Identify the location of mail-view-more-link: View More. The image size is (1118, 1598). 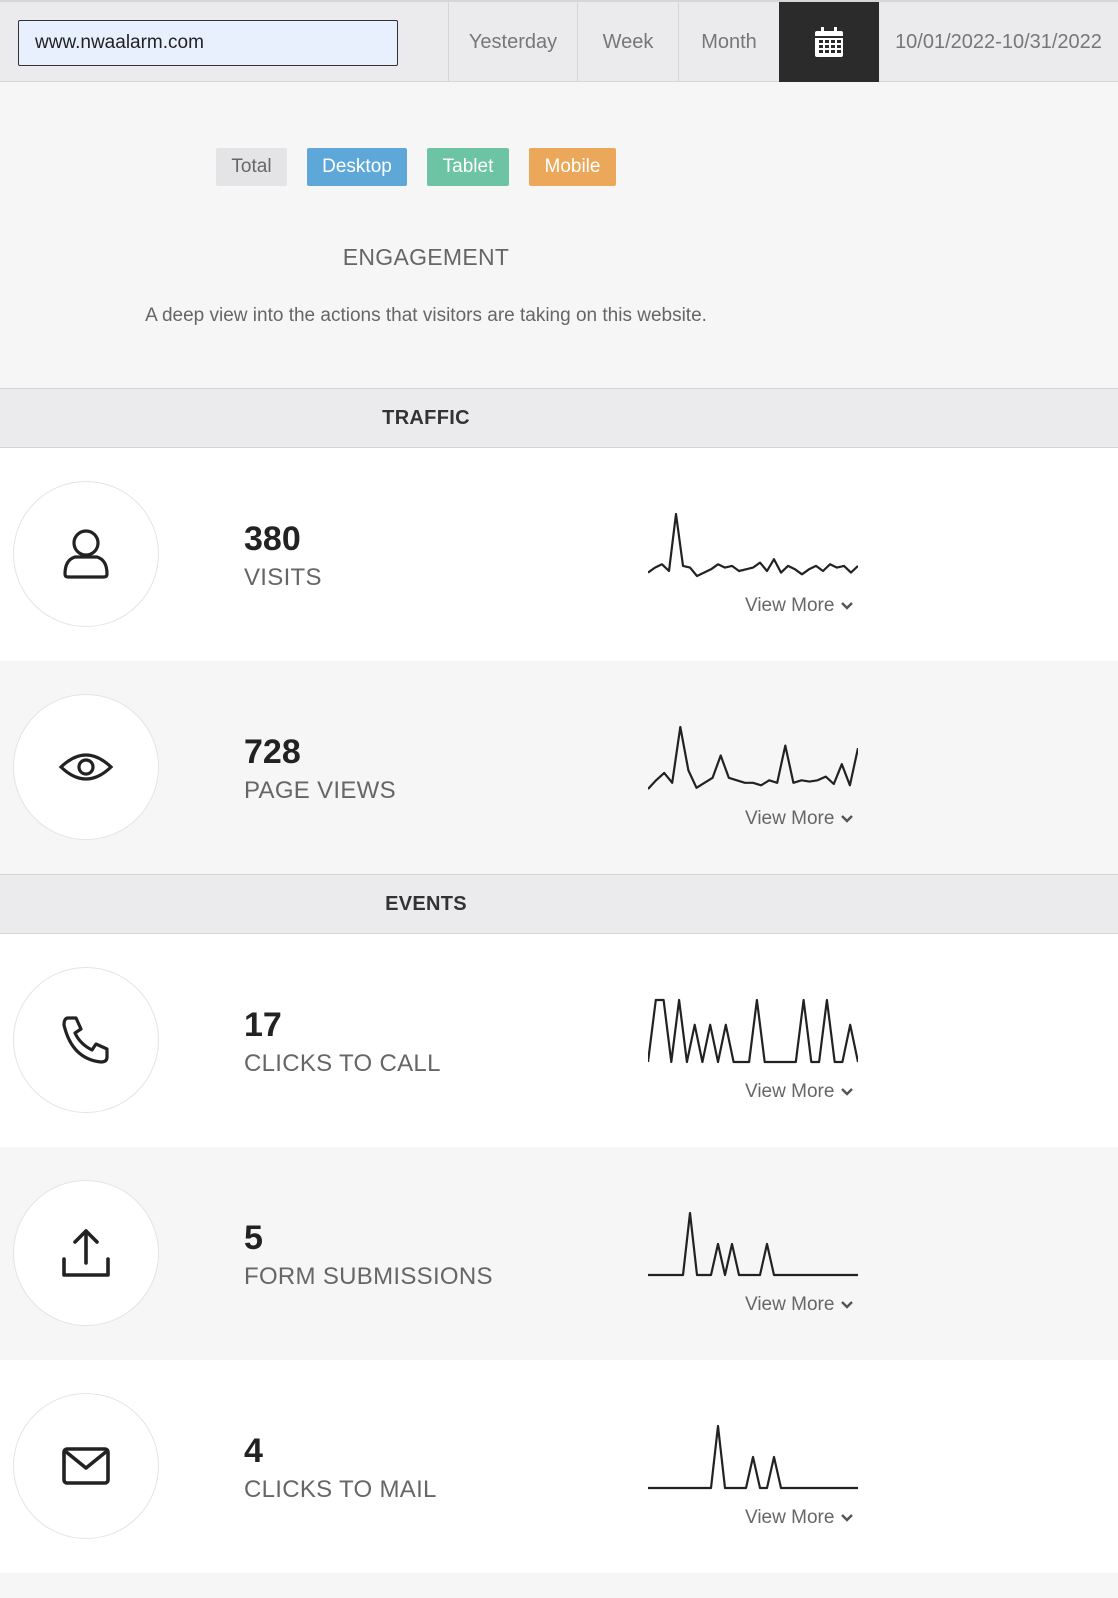
(805, 1518).